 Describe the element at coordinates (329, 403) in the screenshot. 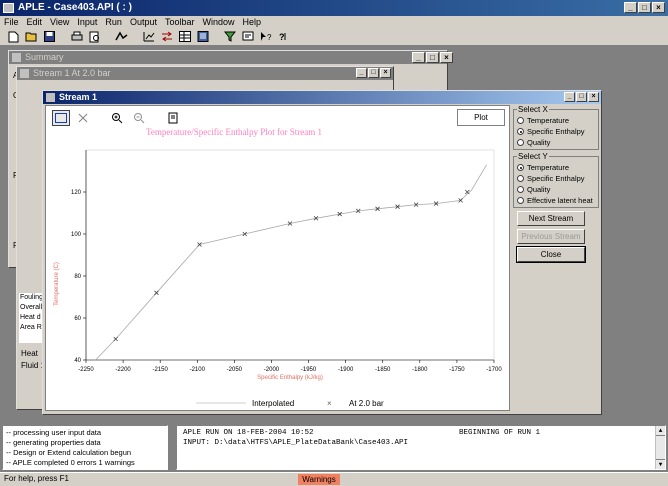

I see `legend-marker-at-bar: ×` at that location.